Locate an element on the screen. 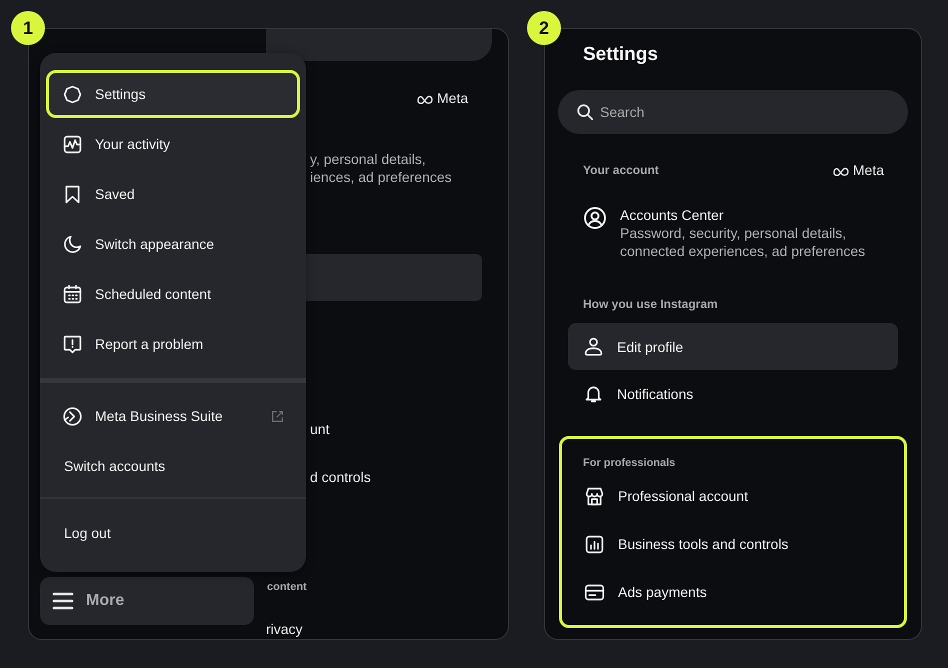 This screenshot has width=948, height=668. menu-item: Switch appearance is located at coordinates (173, 244).